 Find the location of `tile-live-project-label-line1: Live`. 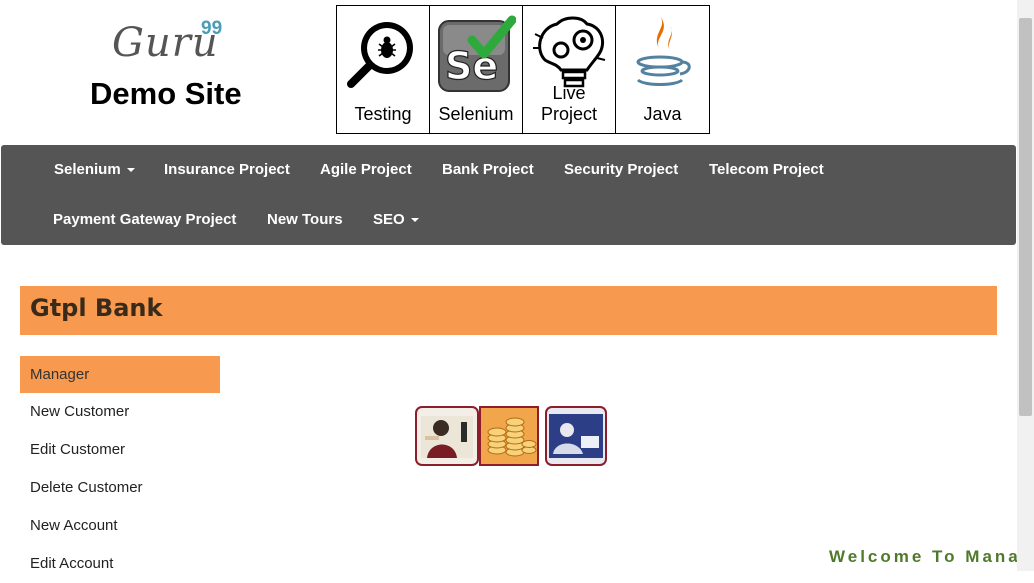

tile-live-project-label-line1: Live is located at coordinates (569, 93).